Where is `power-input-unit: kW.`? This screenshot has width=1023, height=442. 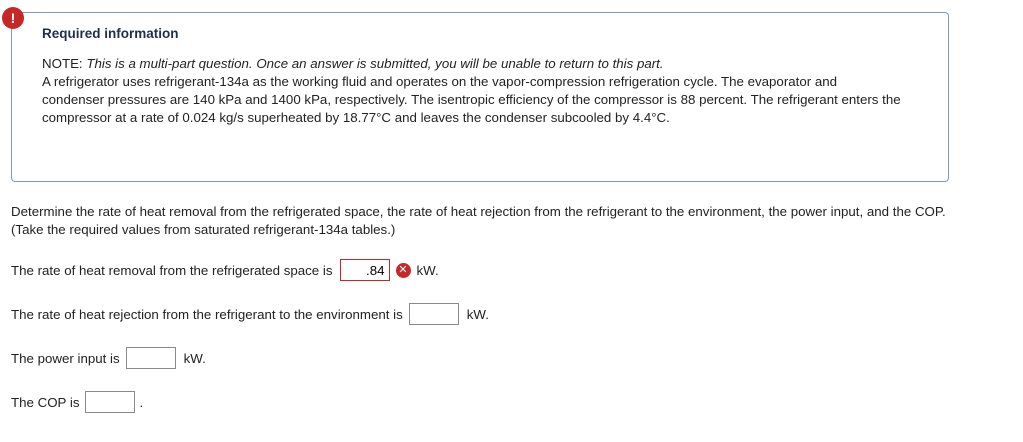 power-input-unit: kW. is located at coordinates (194, 358).